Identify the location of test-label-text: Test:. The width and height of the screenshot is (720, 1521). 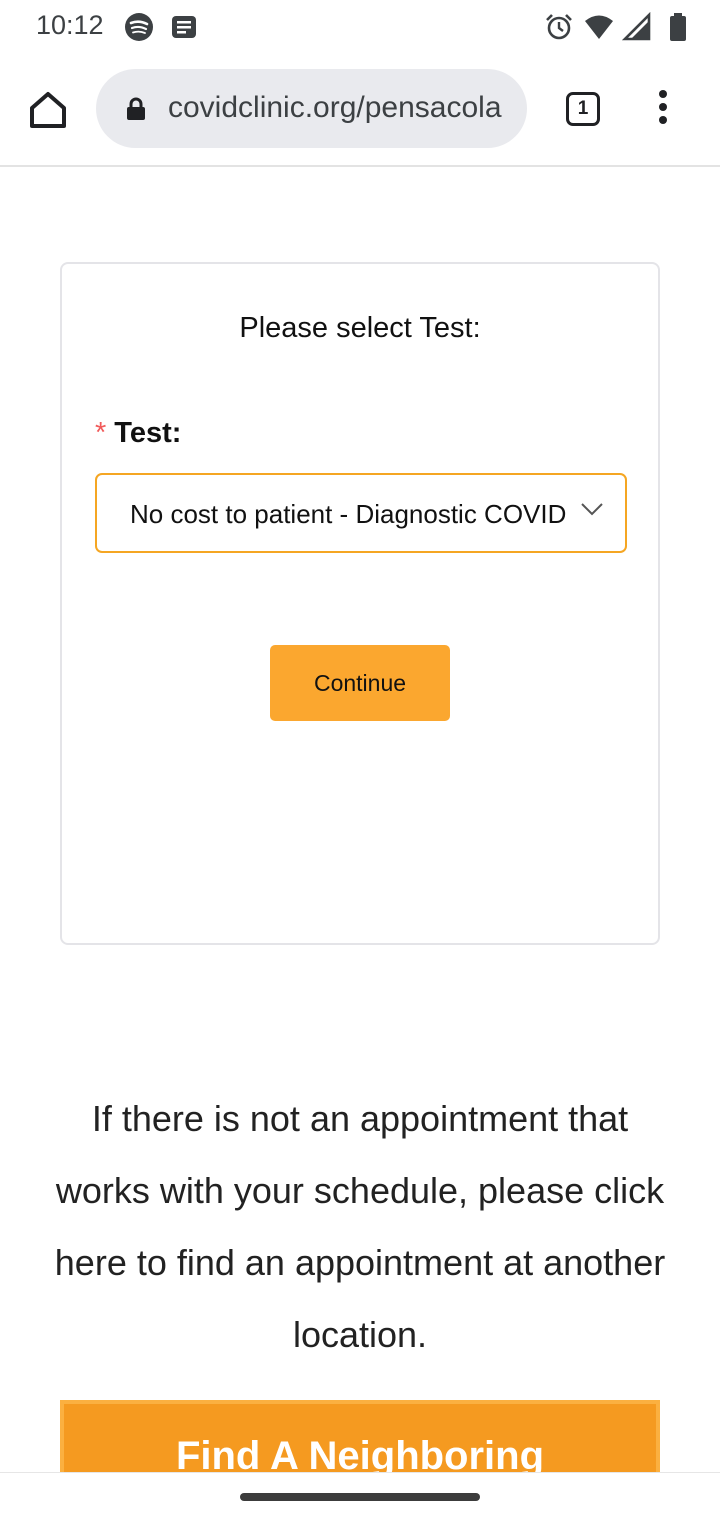
(148, 433).